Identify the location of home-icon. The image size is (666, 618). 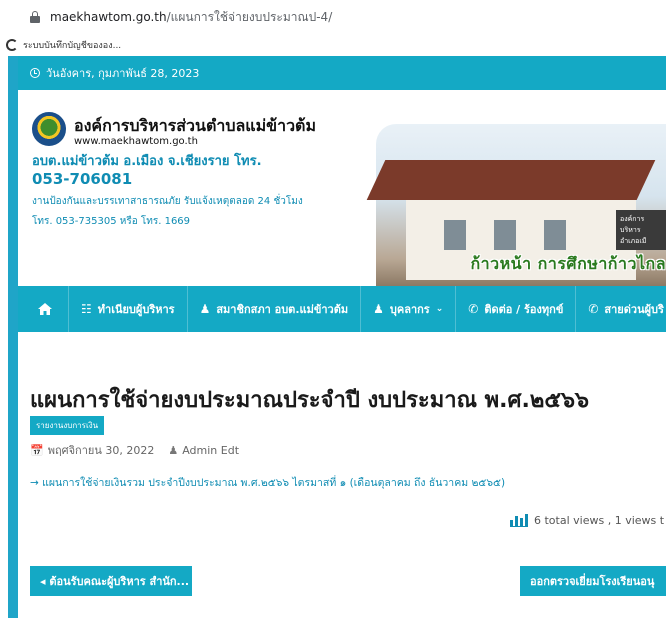
(45, 309).